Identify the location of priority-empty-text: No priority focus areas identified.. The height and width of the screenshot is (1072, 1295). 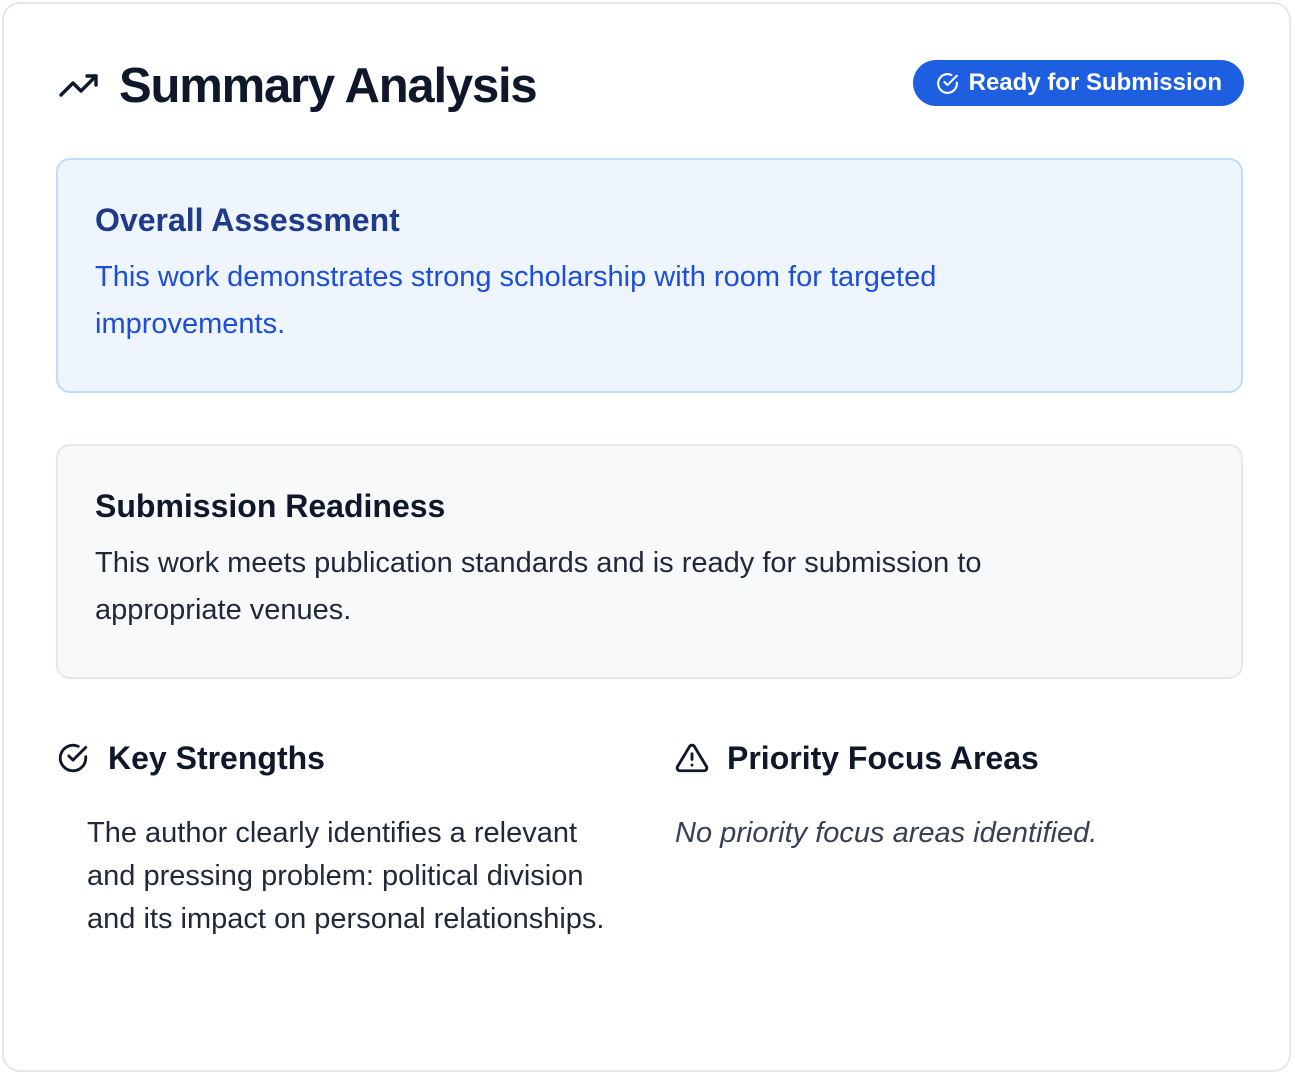
(886, 833).